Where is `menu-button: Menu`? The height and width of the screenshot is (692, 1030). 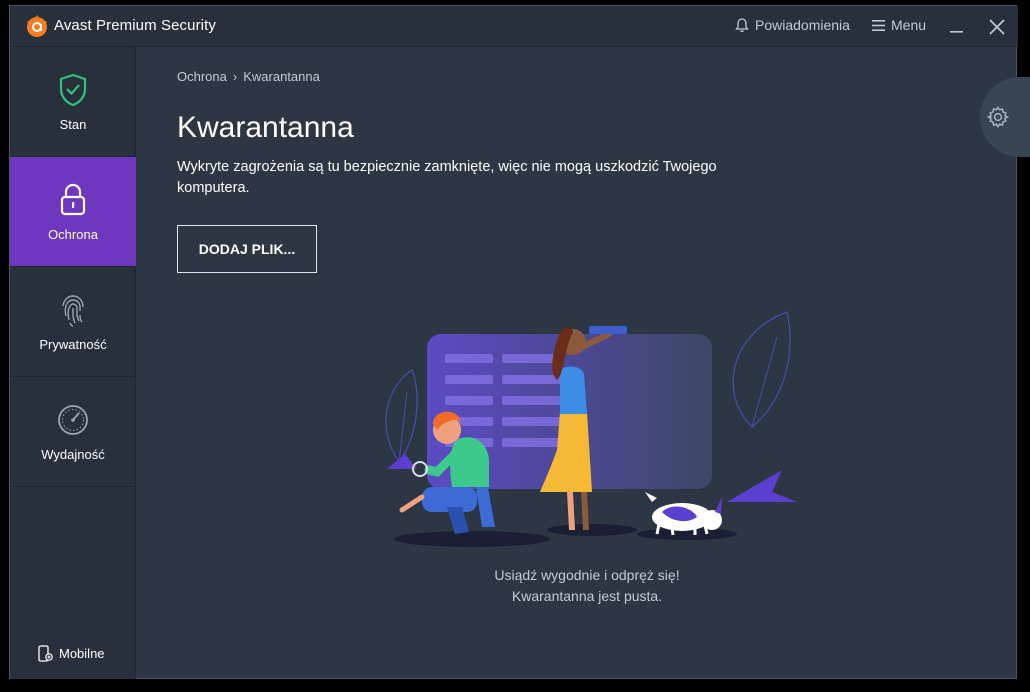 menu-button: Menu is located at coordinates (899, 25).